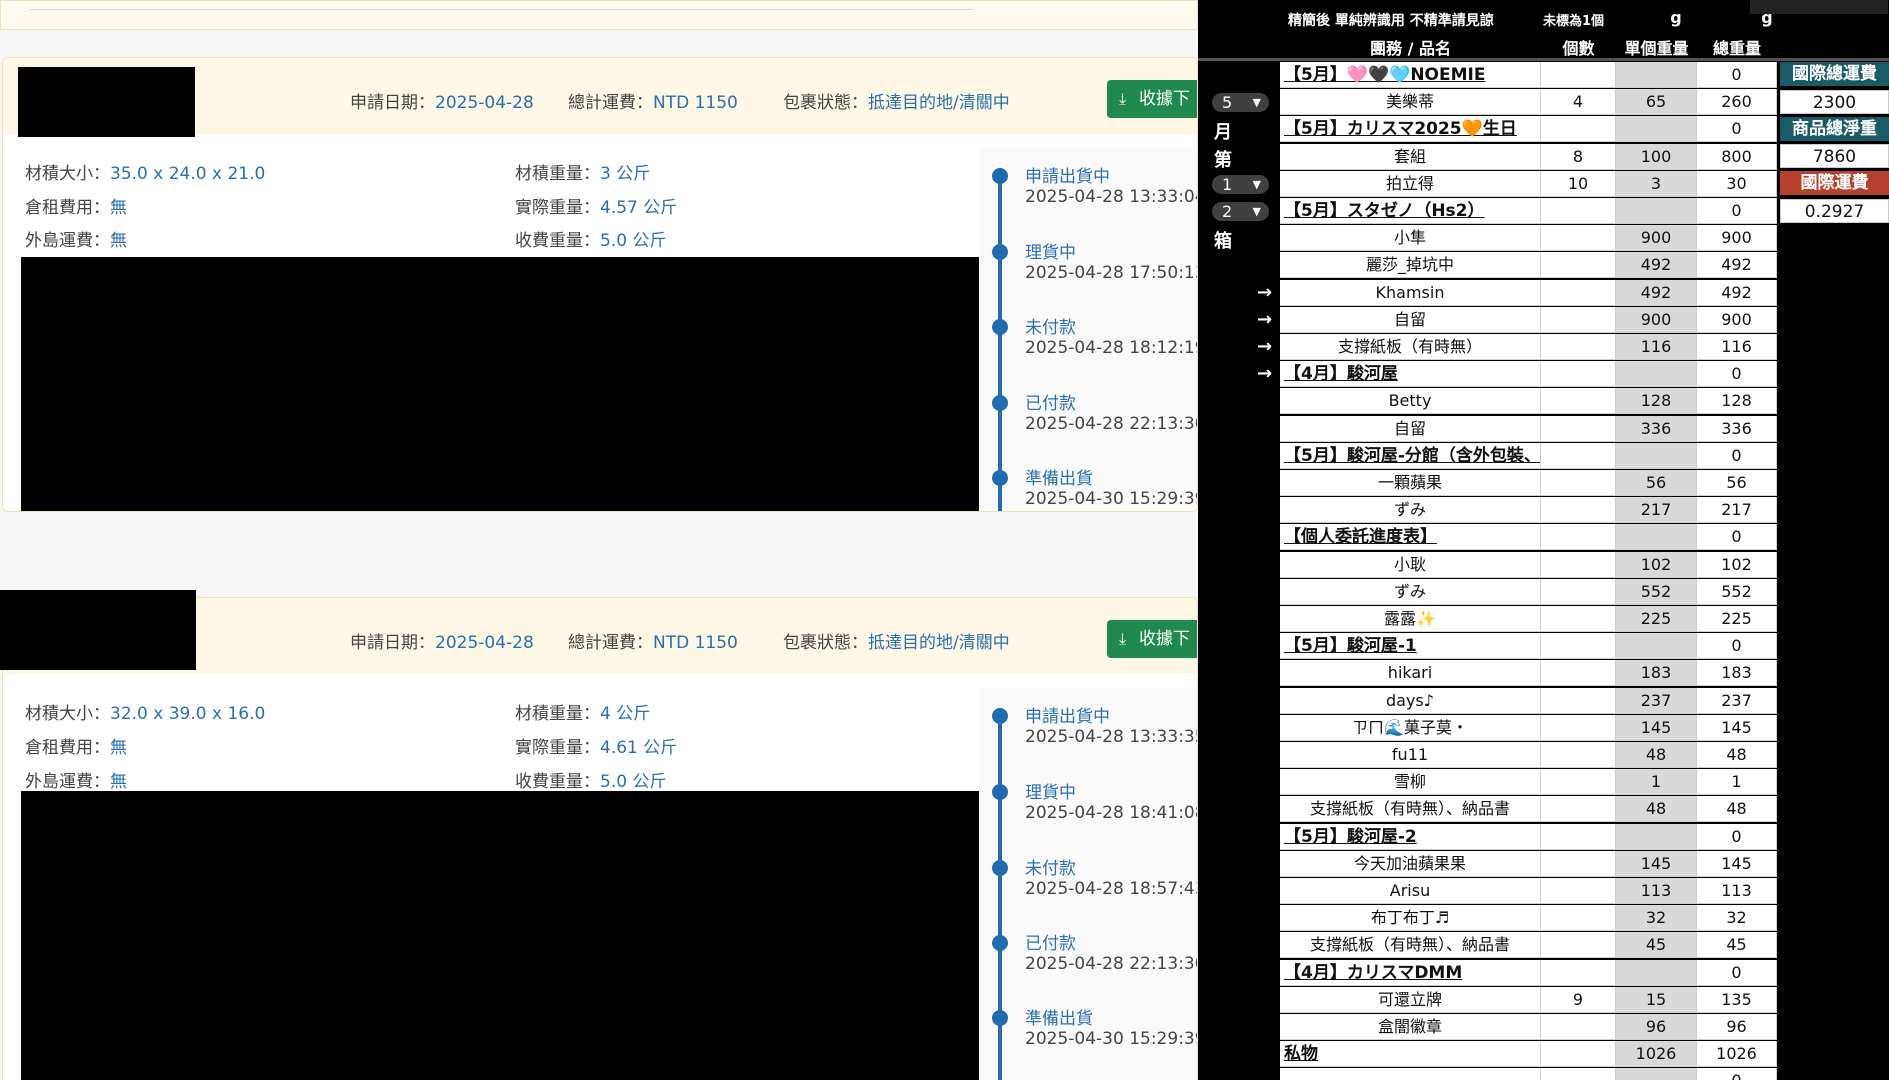 This screenshot has width=1889, height=1080. What do you see at coordinates (1410, 1027) in the screenshot?
I see `item-name-cell: 盒闇徽章` at bounding box center [1410, 1027].